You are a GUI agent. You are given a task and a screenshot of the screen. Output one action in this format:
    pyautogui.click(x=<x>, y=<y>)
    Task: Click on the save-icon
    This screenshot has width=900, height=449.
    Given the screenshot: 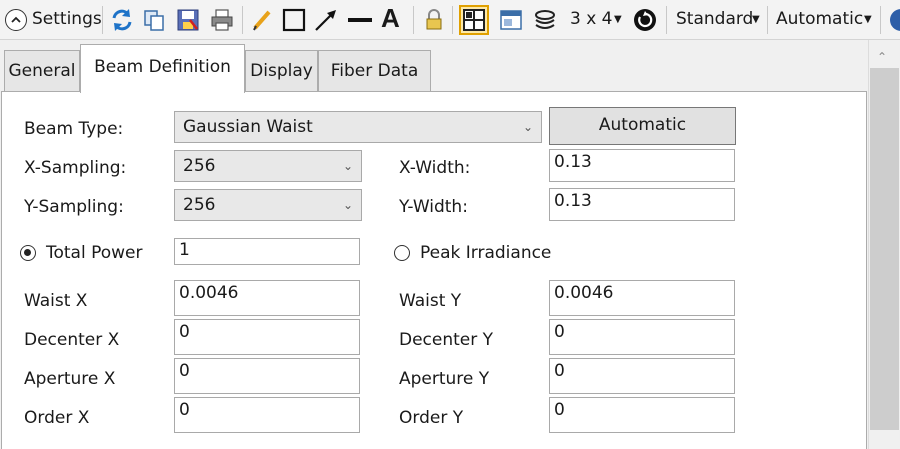 What is the action you would take?
    pyautogui.click(x=188, y=20)
    